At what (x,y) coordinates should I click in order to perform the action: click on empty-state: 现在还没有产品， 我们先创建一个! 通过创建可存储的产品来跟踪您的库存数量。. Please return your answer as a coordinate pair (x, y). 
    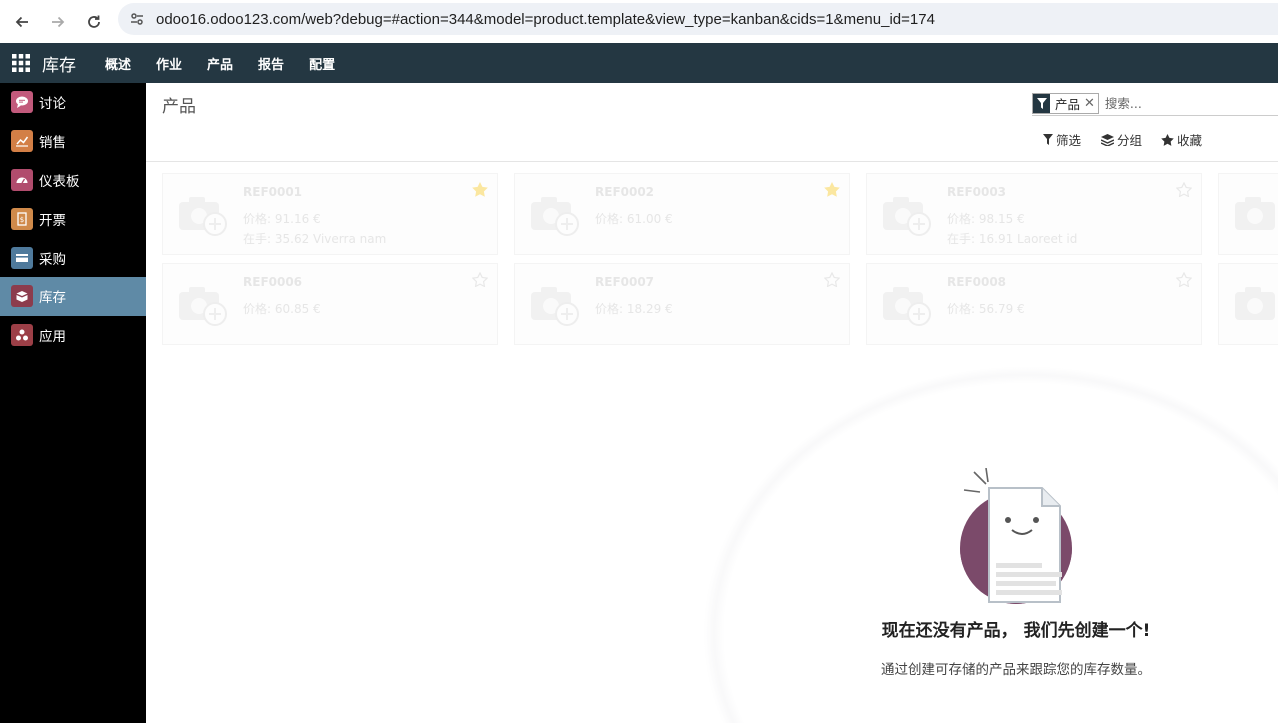
    Looking at the image, I should click on (1016, 572).